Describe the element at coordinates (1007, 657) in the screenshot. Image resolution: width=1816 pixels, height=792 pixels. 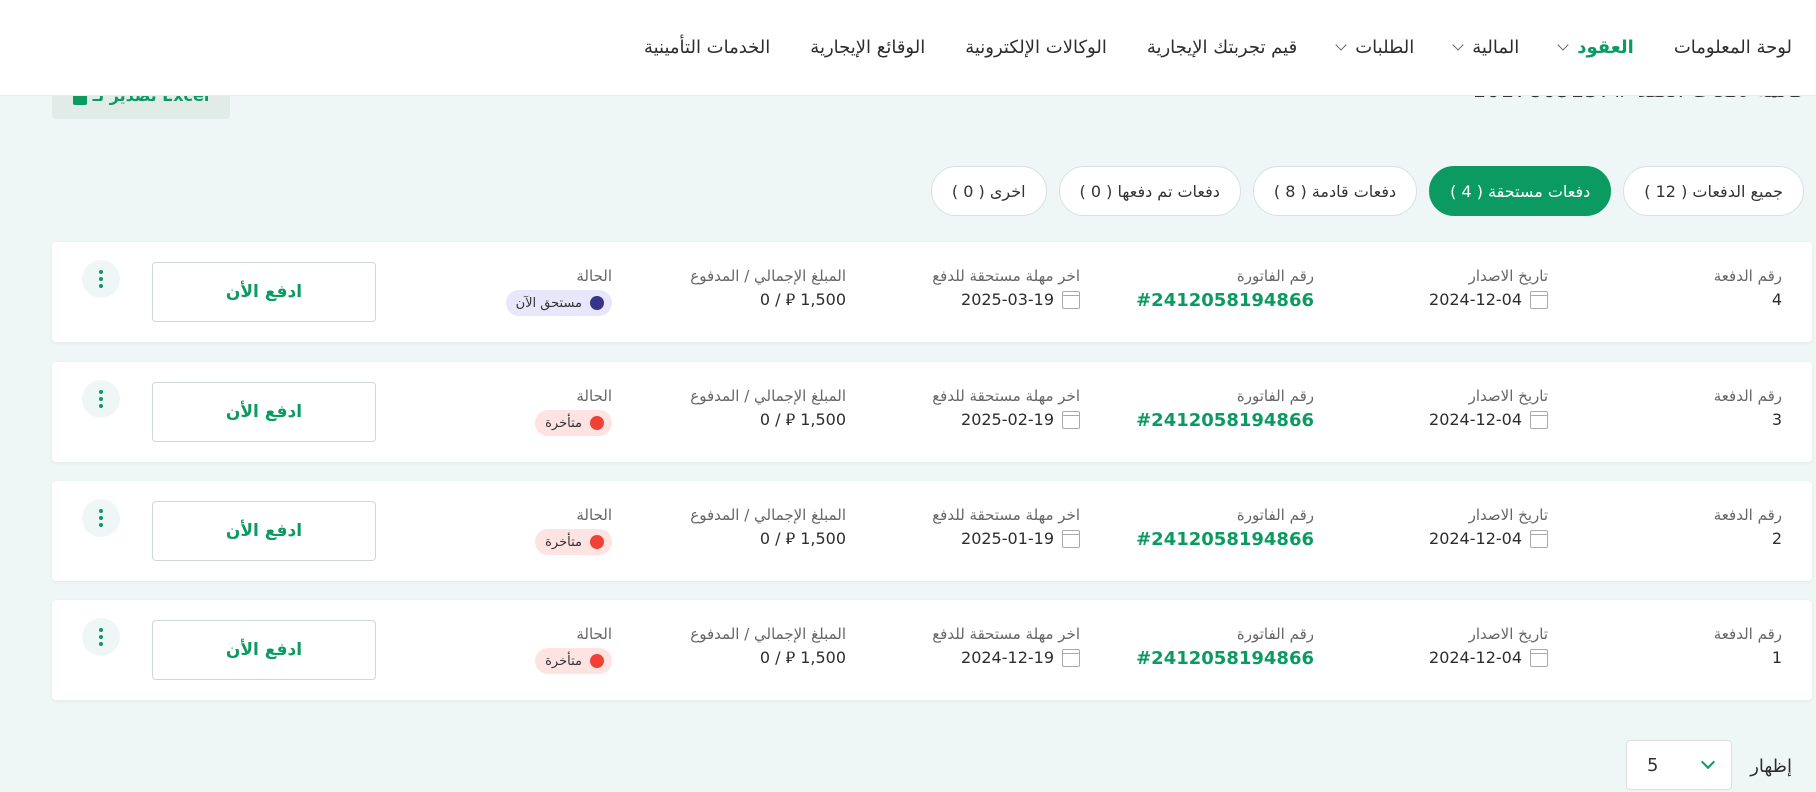
I see `due-date: 2024-12-19` at that location.